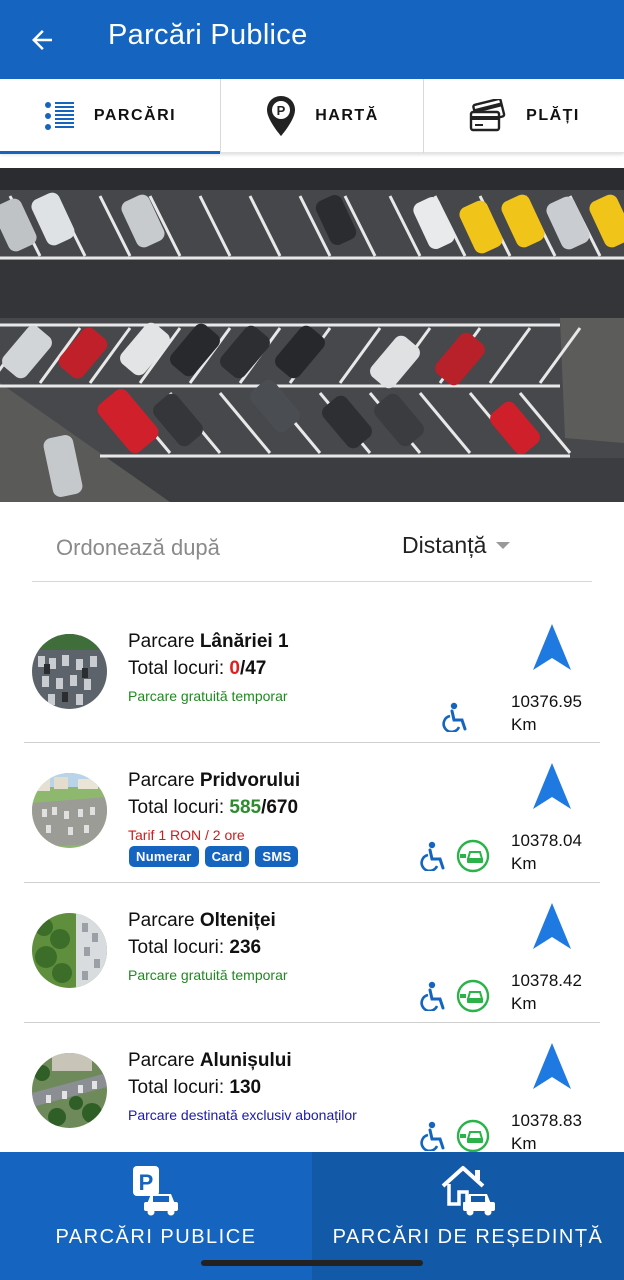  Describe the element at coordinates (546, 840) in the screenshot. I see `distance-value: 10378.04` at that location.